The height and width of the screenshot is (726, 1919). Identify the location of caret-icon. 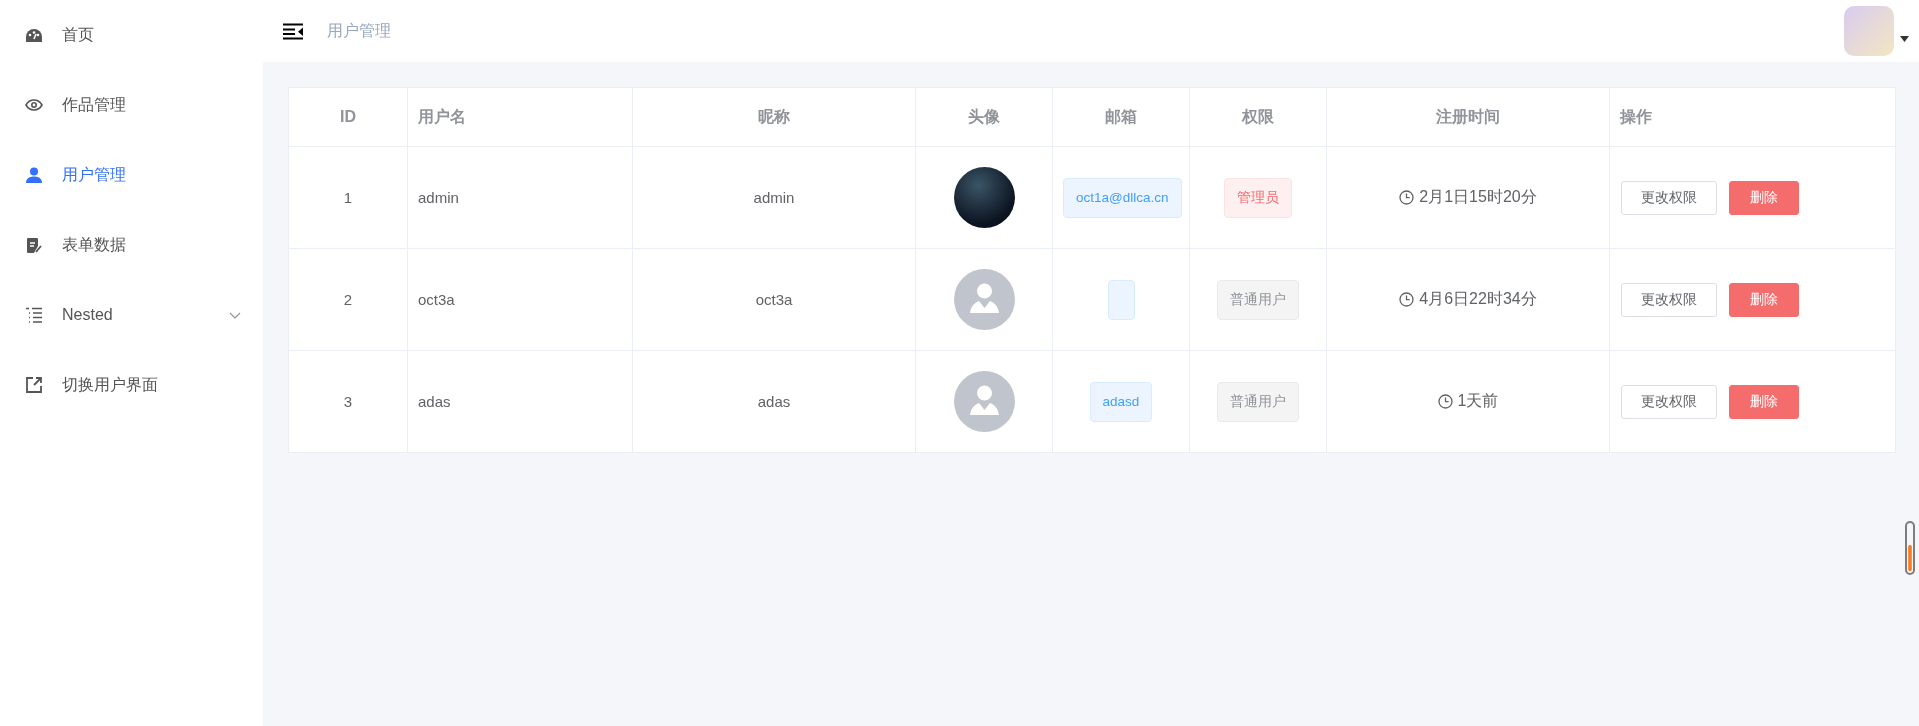
(1904, 39).